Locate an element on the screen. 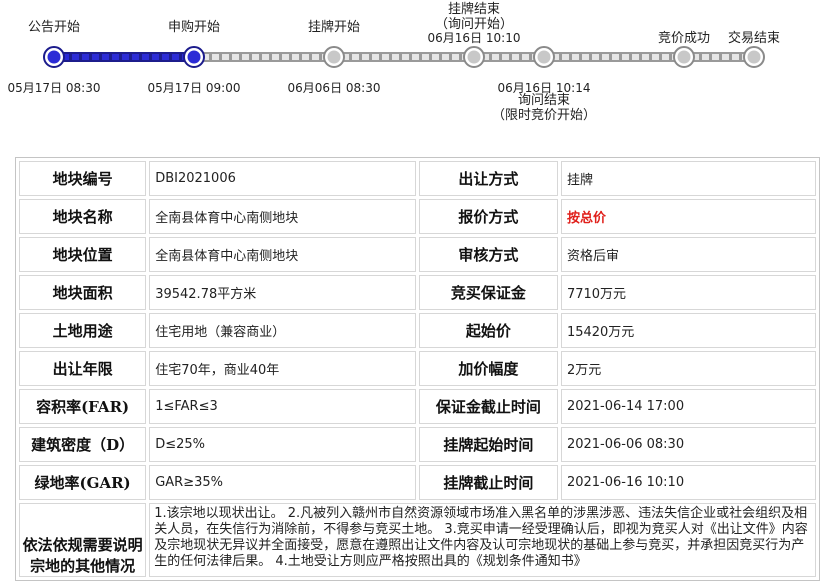  timeline-step-date: 06月06日 08:30 is located at coordinates (334, 88).